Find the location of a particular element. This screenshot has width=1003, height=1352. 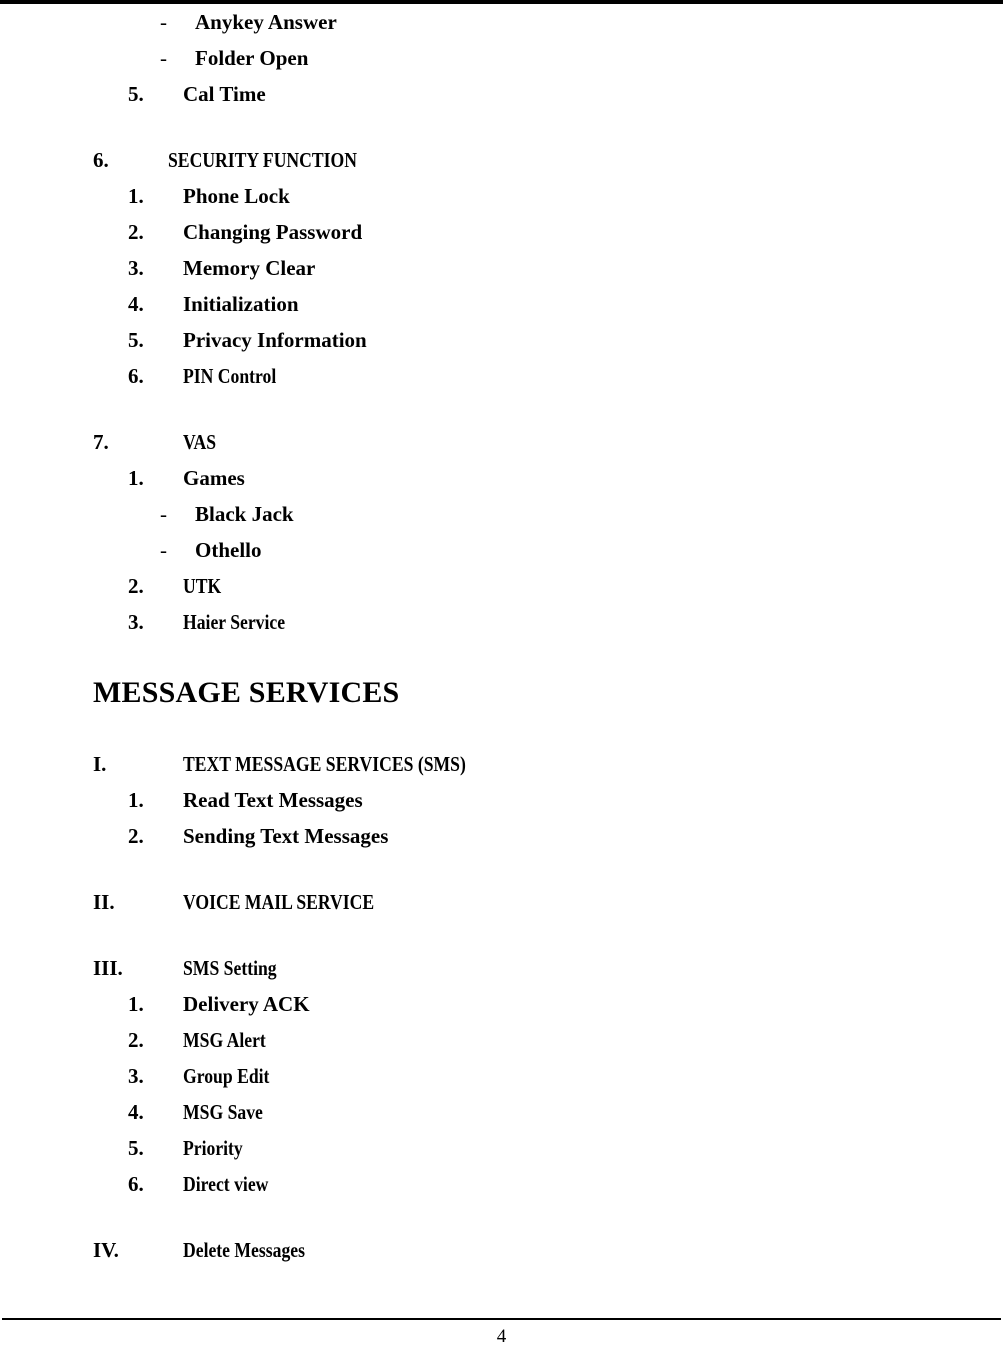

list-item: 1. Delivery ACK is located at coordinates (501, 1004).